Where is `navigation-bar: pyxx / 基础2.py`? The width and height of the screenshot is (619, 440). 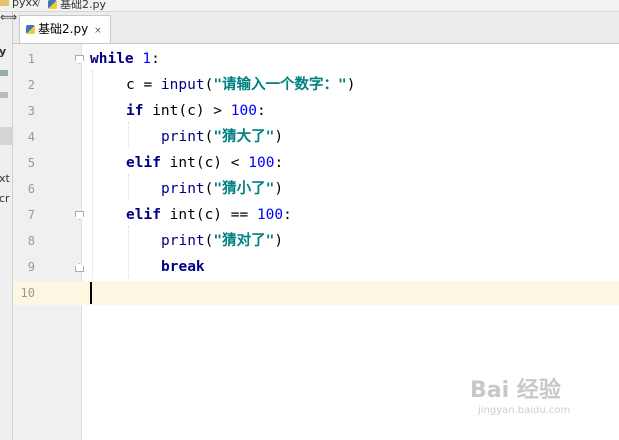 navigation-bar: pyxx / 基础2.py is located at coordinates (309, 6).